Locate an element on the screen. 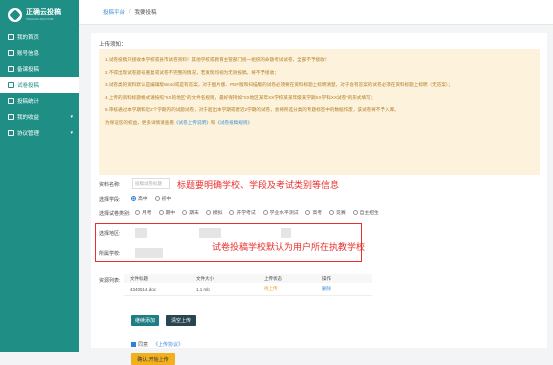 The image size is (553, 365). exam-type-radio: 期中 is located at coordinates (167, 212).